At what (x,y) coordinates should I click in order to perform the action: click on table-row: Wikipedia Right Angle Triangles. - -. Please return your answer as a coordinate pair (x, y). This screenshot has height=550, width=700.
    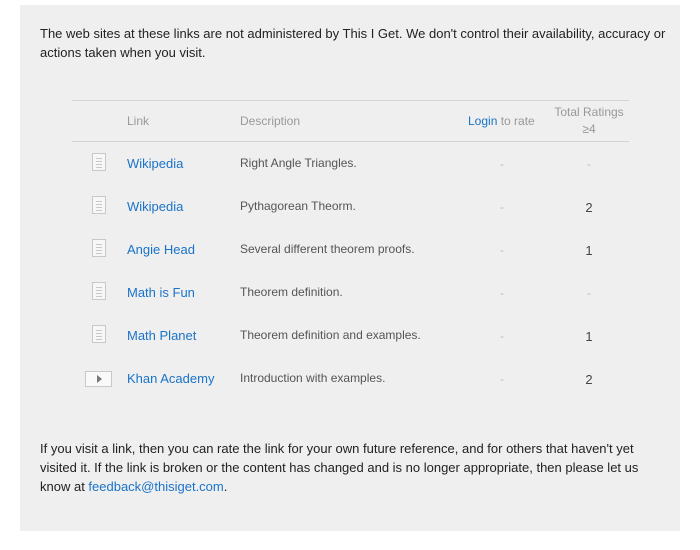
    Looking at the image, I should click on (350, 163).